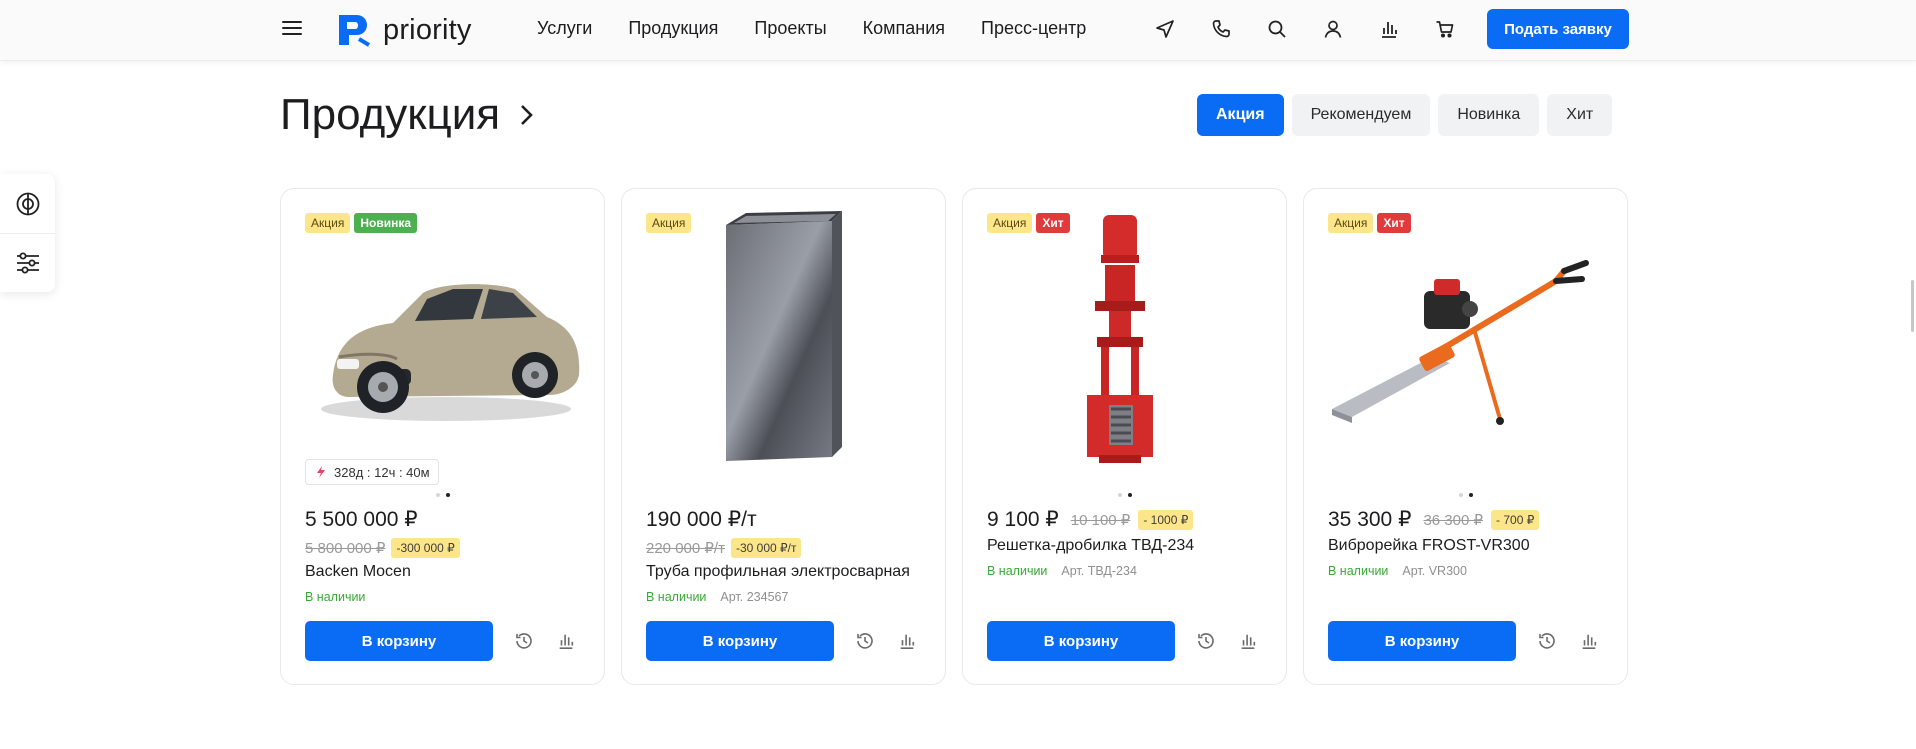 Image resolution: width=1916 pixels, height=749 pixels. Describe the element at coordinates (754, 597) in the screenshot. I see `article-number: Арт. 234567` at that location.